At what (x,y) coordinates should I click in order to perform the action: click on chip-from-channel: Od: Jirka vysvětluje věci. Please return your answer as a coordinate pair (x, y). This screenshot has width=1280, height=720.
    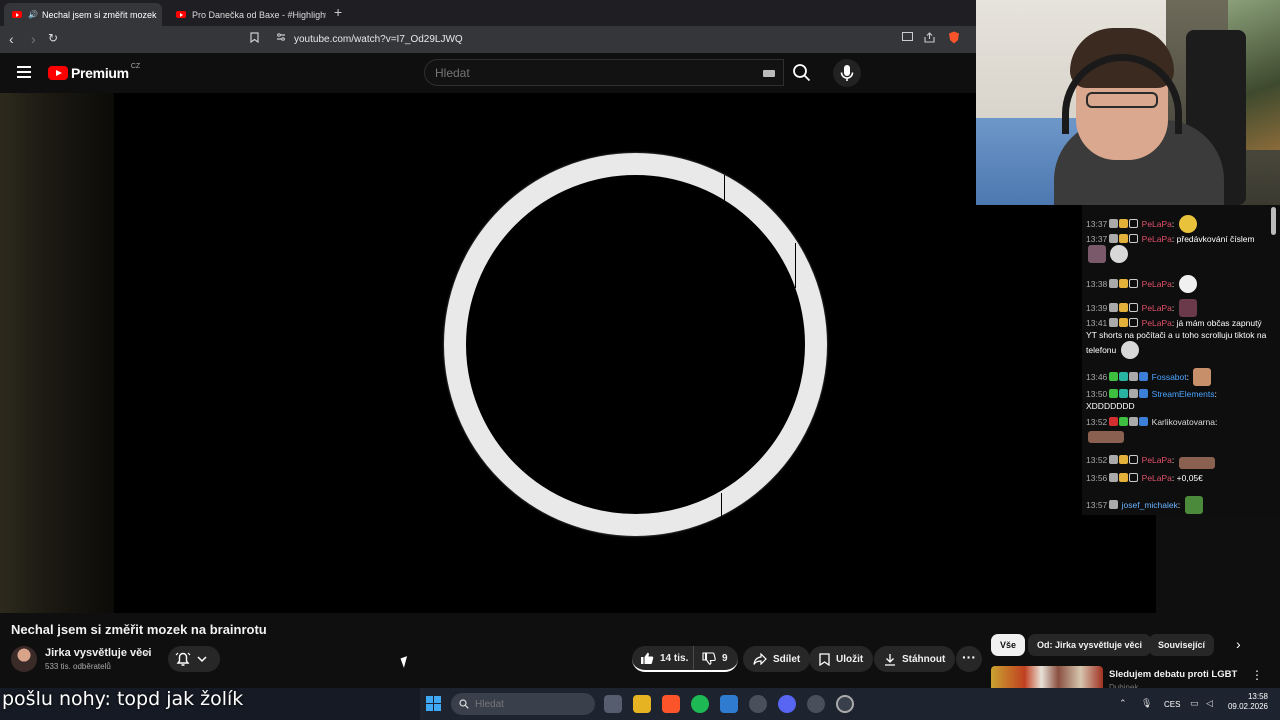
    Looking at the image, I should click on (1090, 645).